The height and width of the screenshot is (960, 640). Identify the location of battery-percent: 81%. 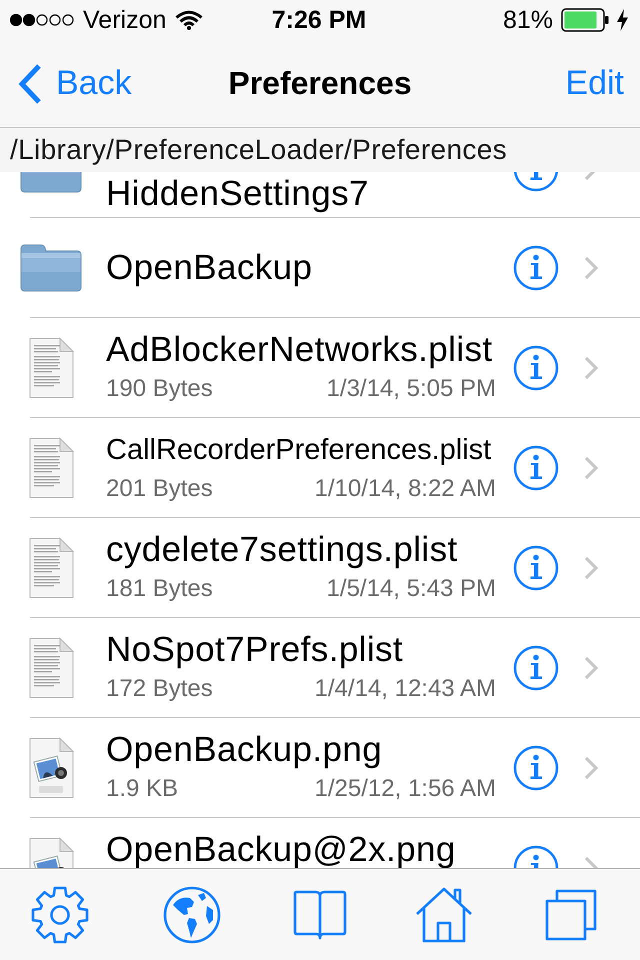
(528, 20).